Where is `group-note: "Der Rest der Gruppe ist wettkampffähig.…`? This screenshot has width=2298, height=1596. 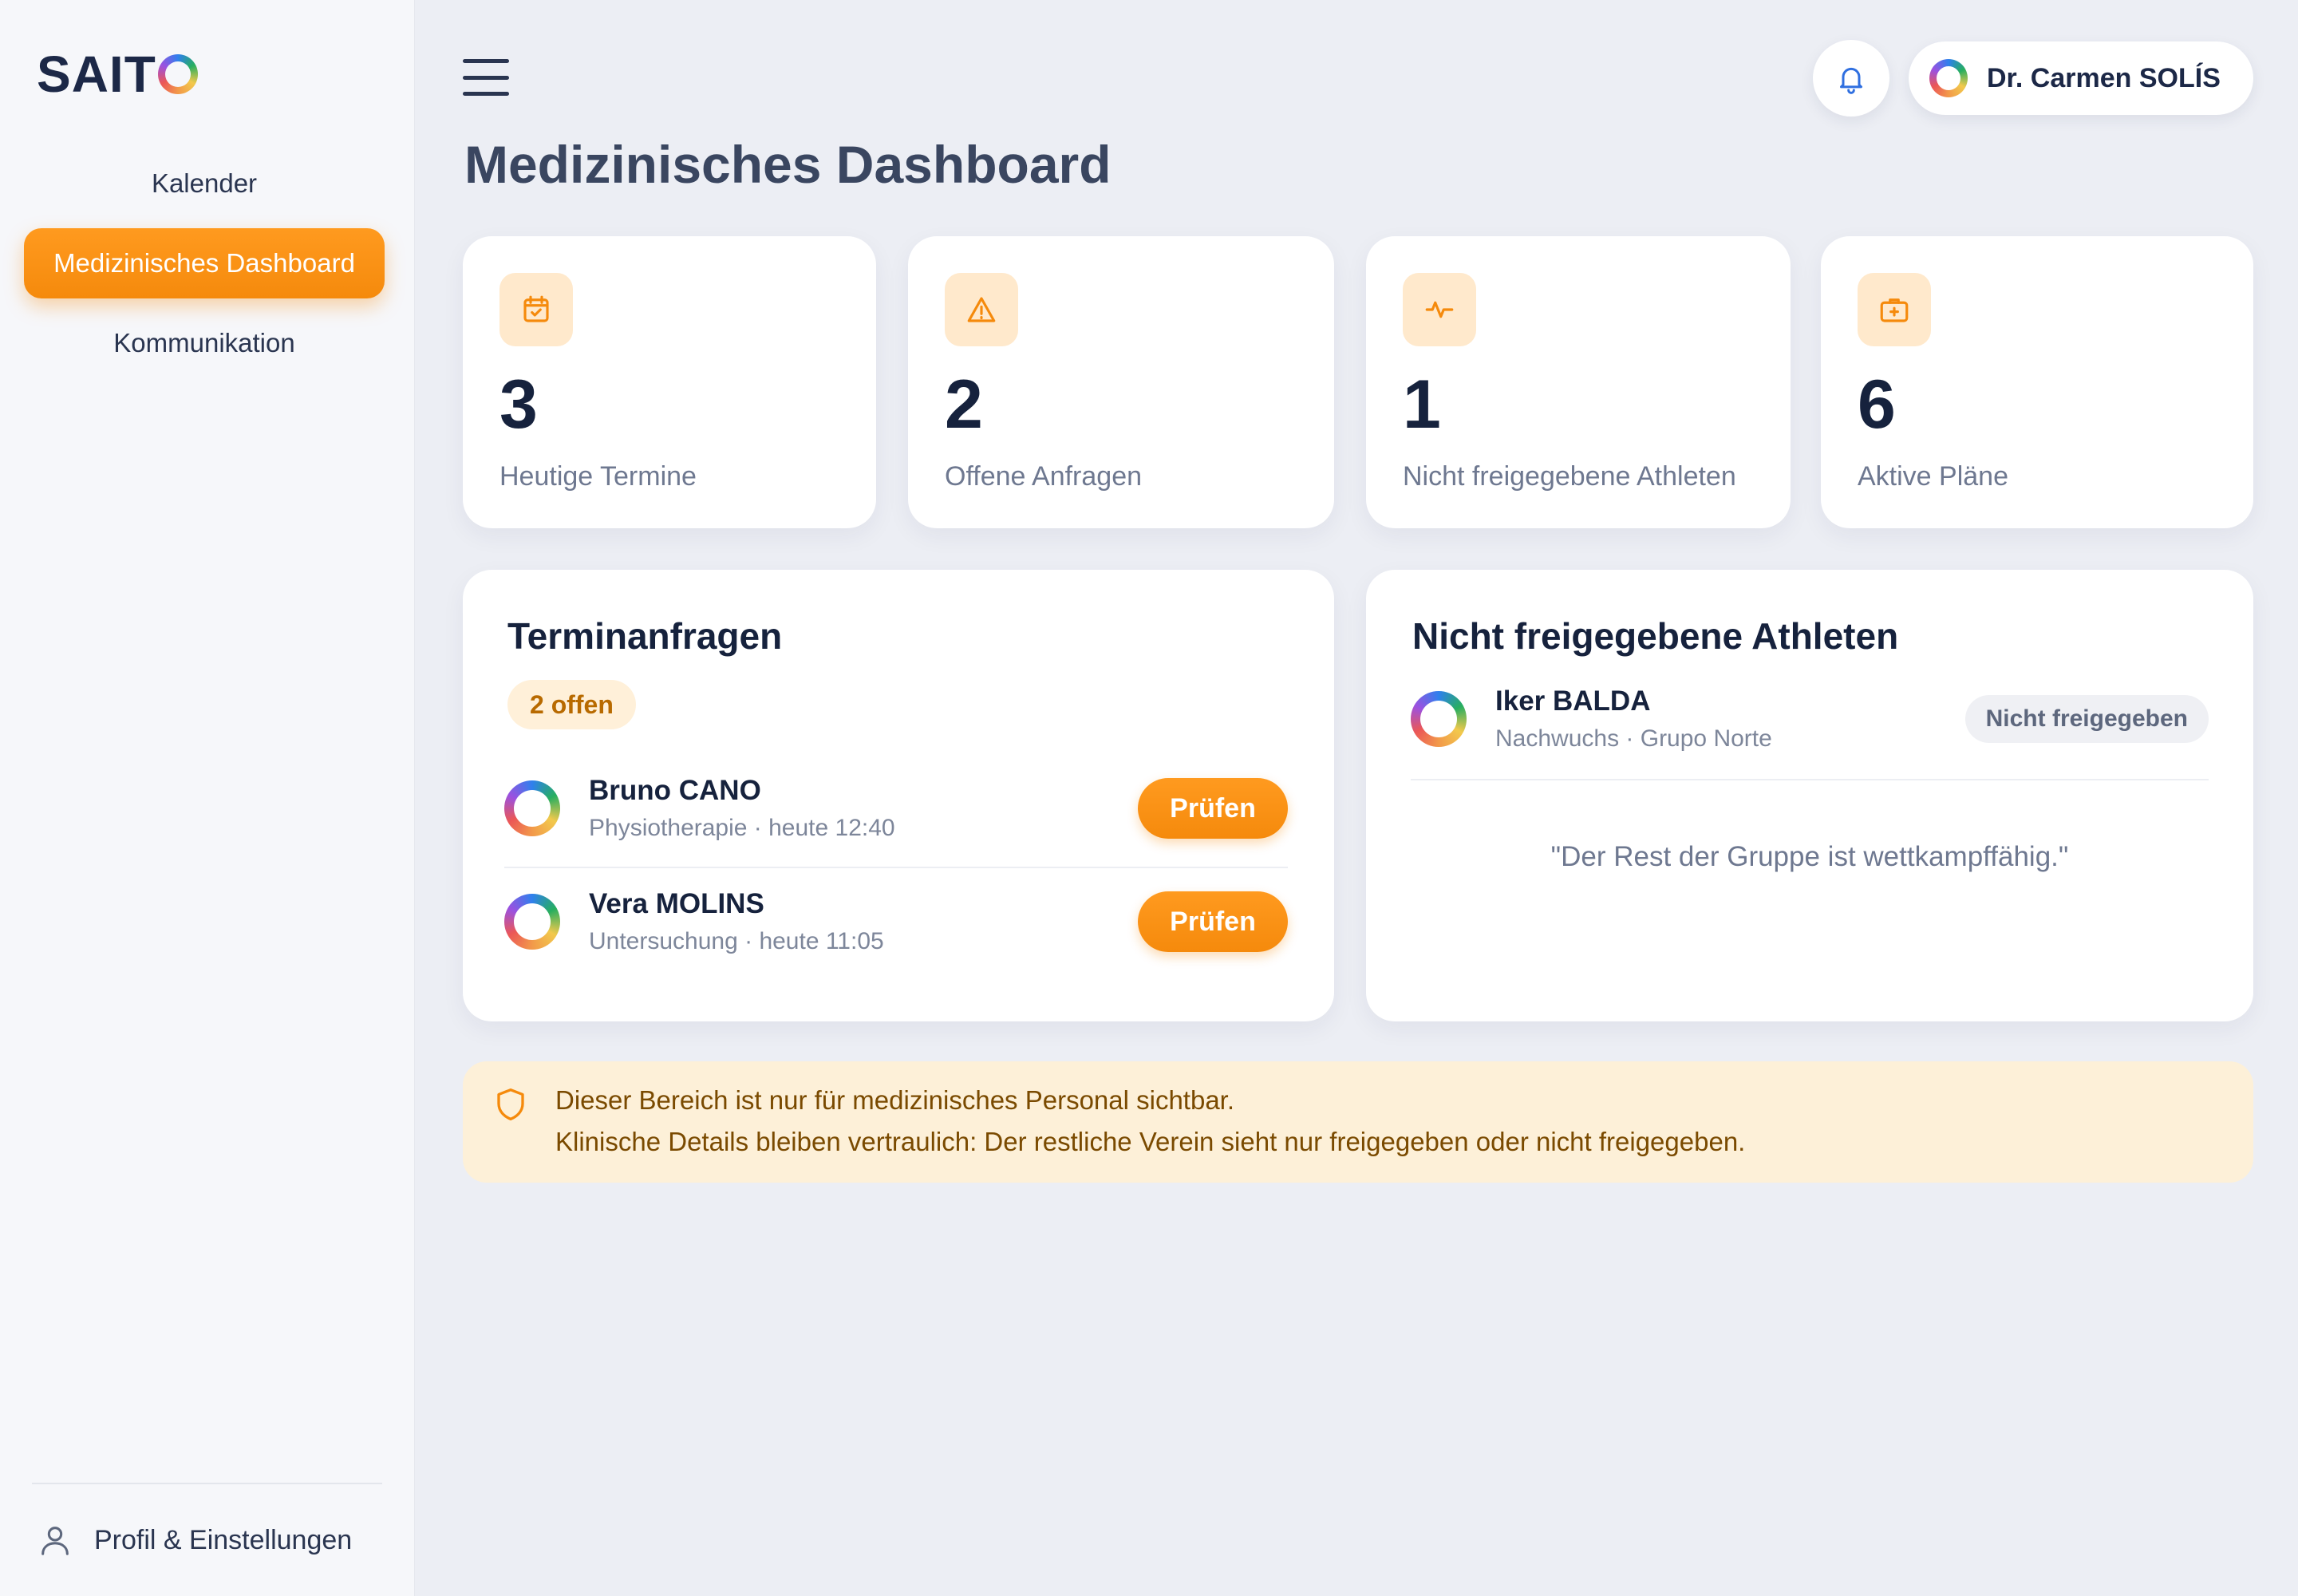 group-note: "Der Rest der Gruppe ist wettkampffähig.… is located at coordinates (1809, 856).